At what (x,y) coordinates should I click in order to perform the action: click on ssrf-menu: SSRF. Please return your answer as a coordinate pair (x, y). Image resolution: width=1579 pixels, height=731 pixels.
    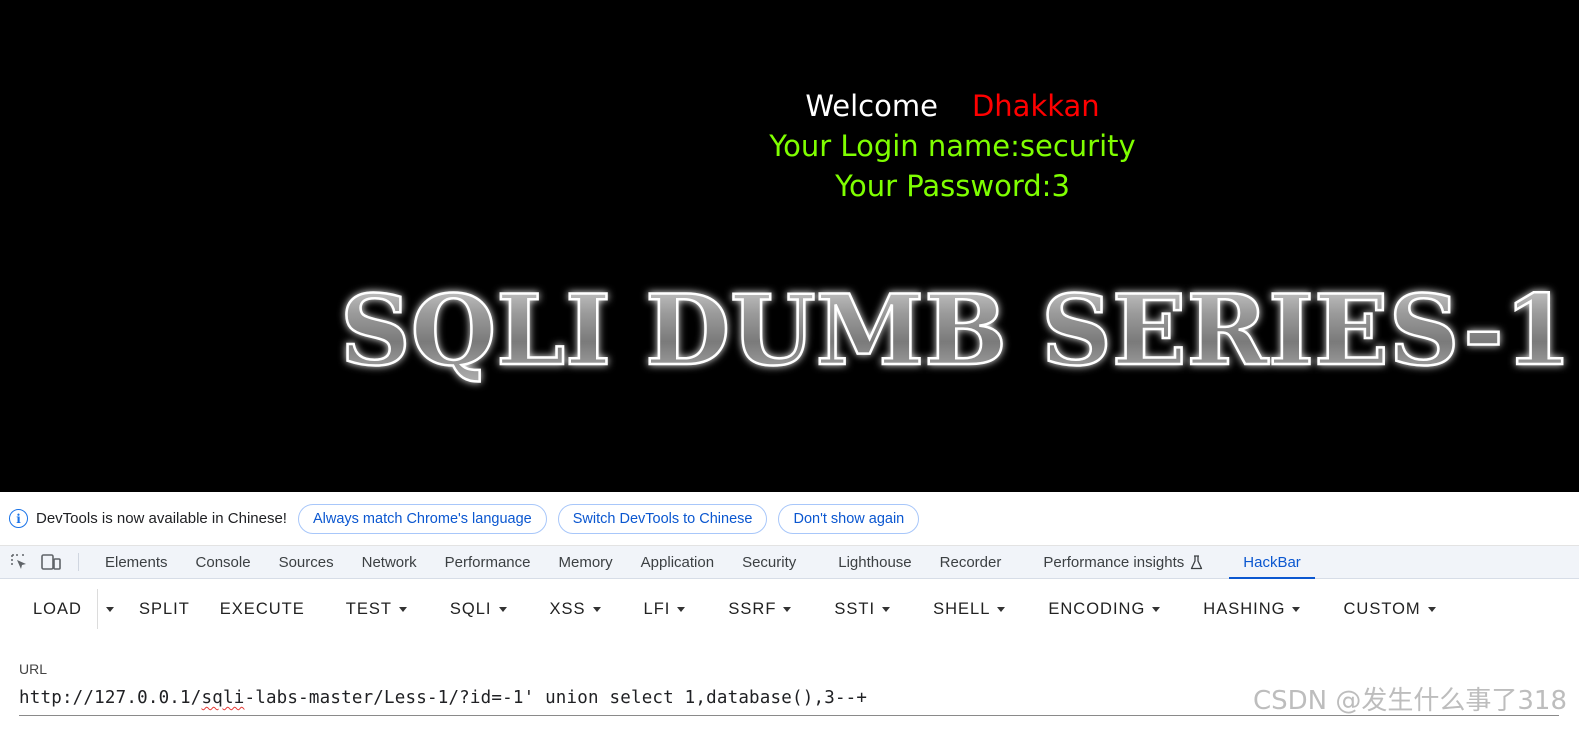
    Looking at the image, I should click on (753, 609).